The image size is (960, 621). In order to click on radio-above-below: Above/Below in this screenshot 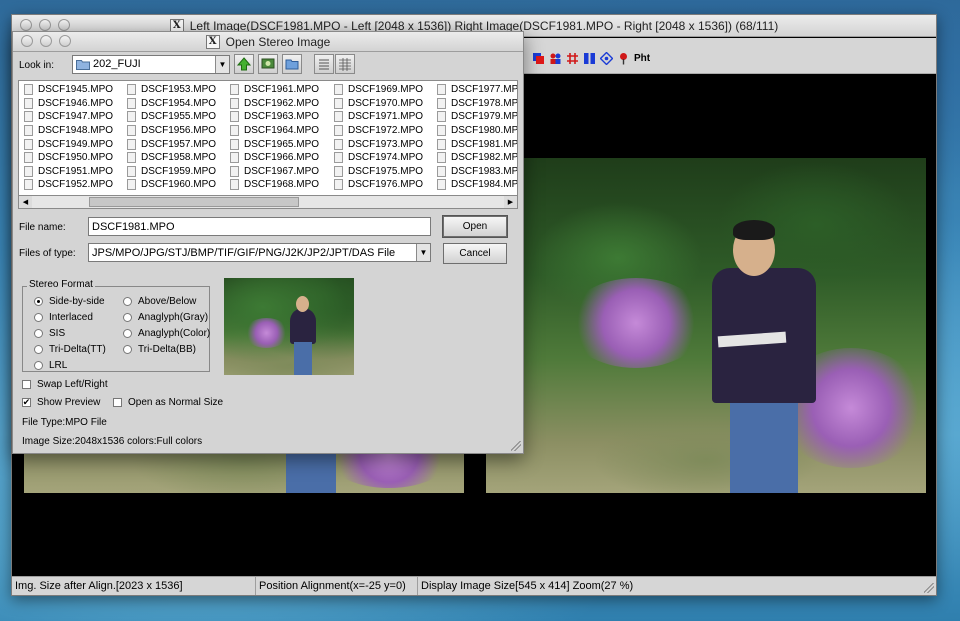, I will do `click(159, 301)`.